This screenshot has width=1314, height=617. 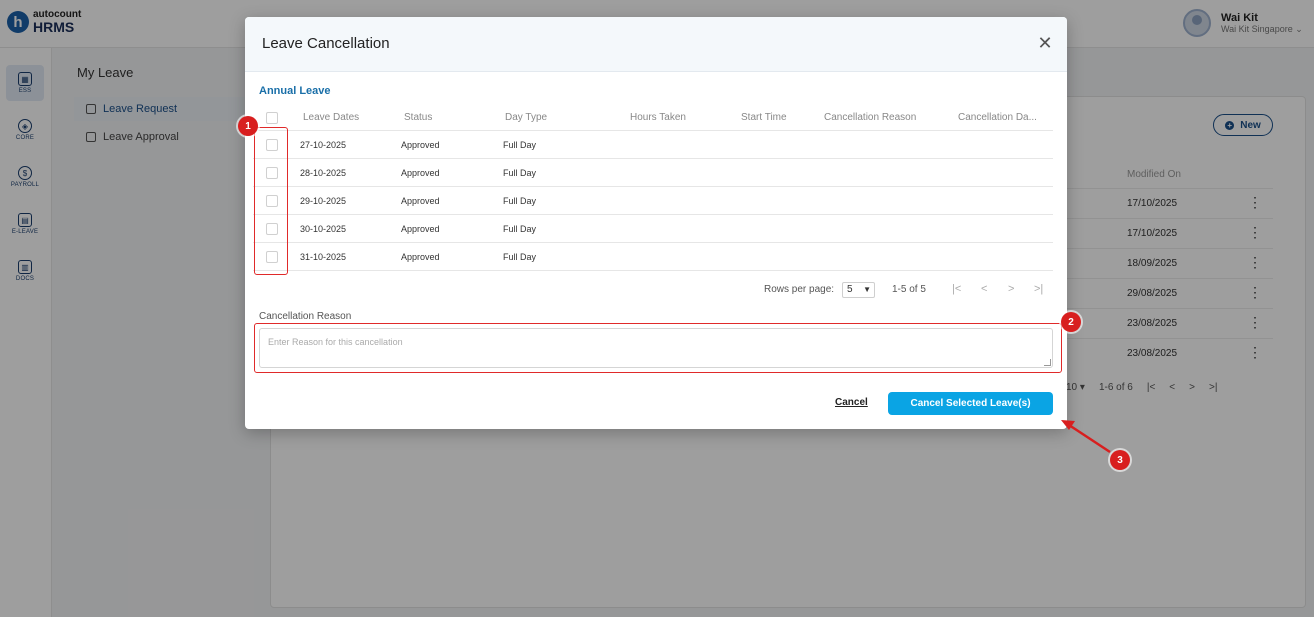 What do you see at coordinates (970, 403) in the screenshot?
I see `cancel-selected-leaves-button: Cancel Selected Leave(s)` at bounding box center [970, 403].